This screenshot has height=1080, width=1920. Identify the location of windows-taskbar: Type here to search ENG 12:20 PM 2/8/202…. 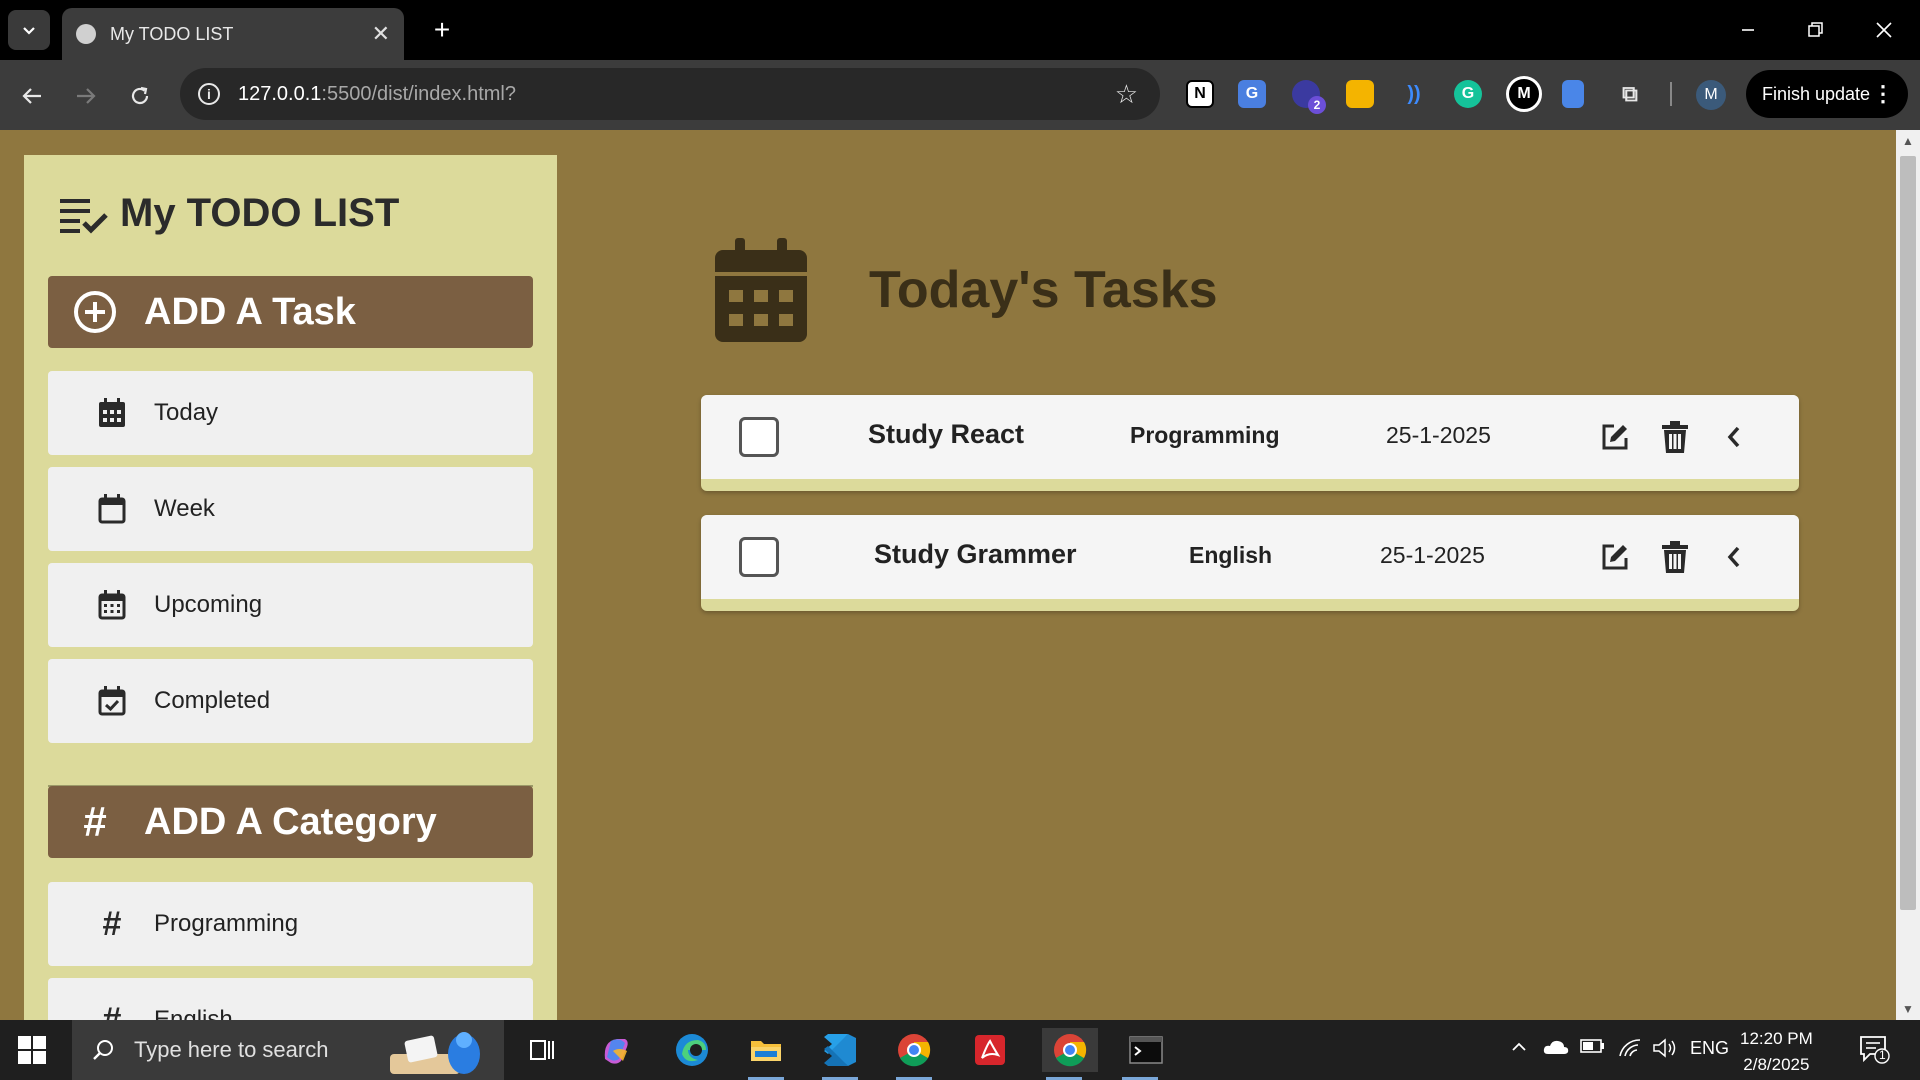
(960, 1050).